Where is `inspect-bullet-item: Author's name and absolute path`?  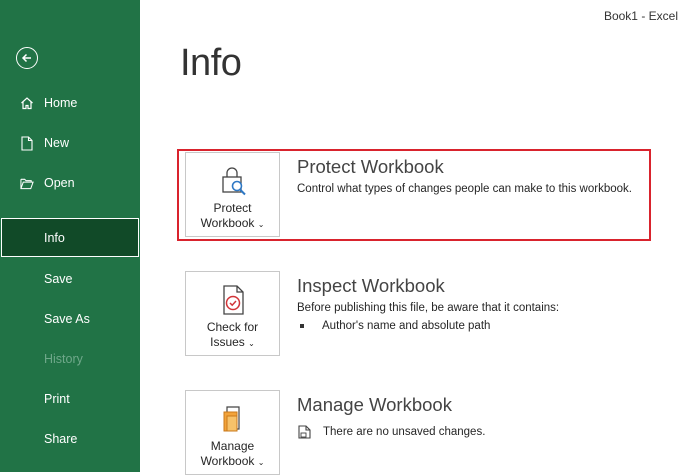
inspect-bullet-item: Author's name and absolute path is located at coordinates (395, 326).